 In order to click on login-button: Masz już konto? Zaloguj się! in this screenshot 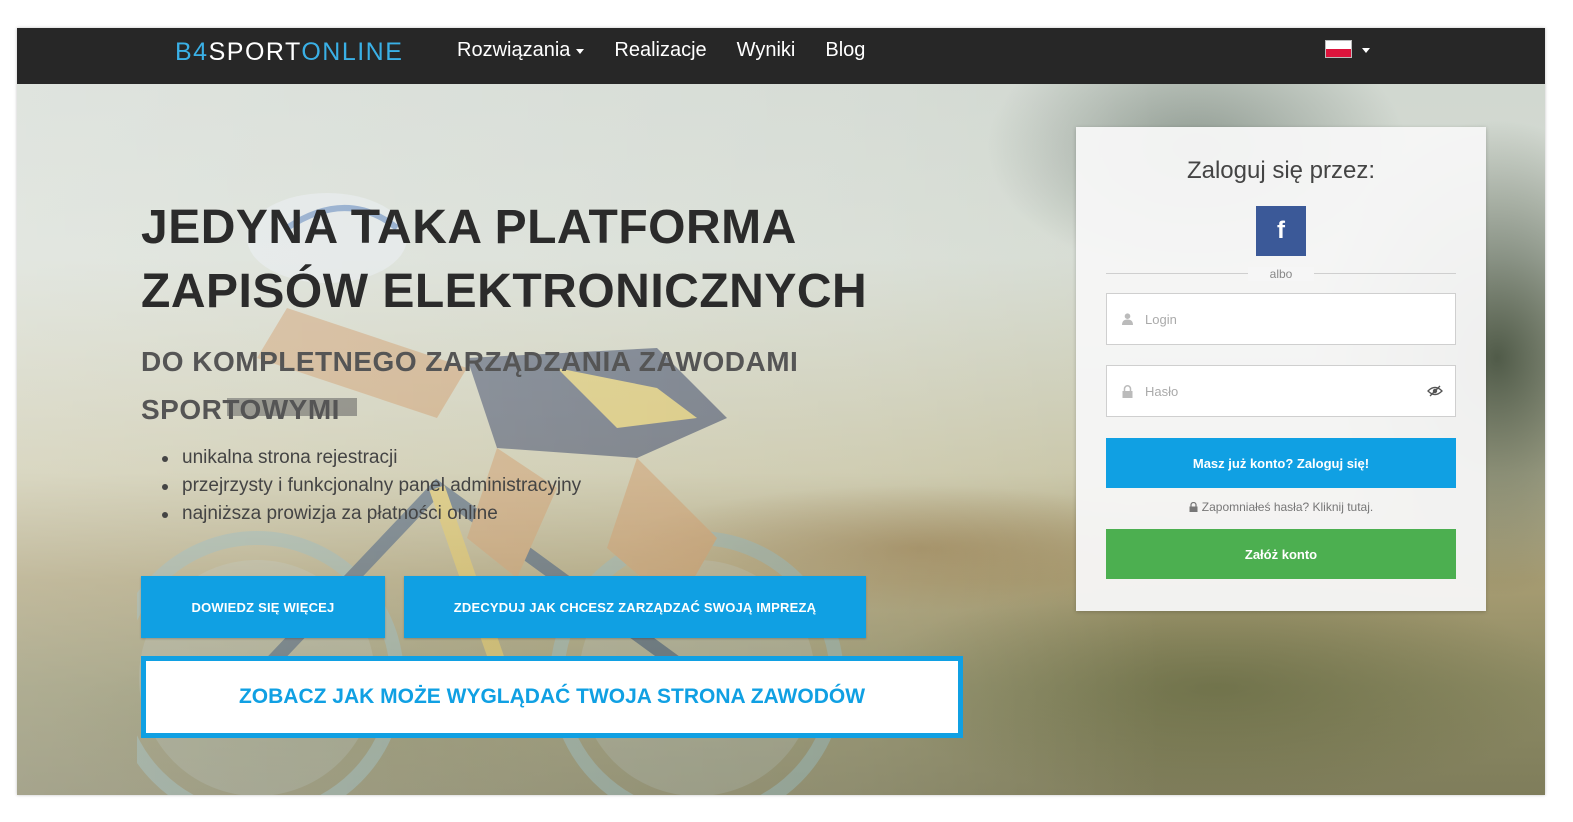, I will do `click(1281, 463)`.